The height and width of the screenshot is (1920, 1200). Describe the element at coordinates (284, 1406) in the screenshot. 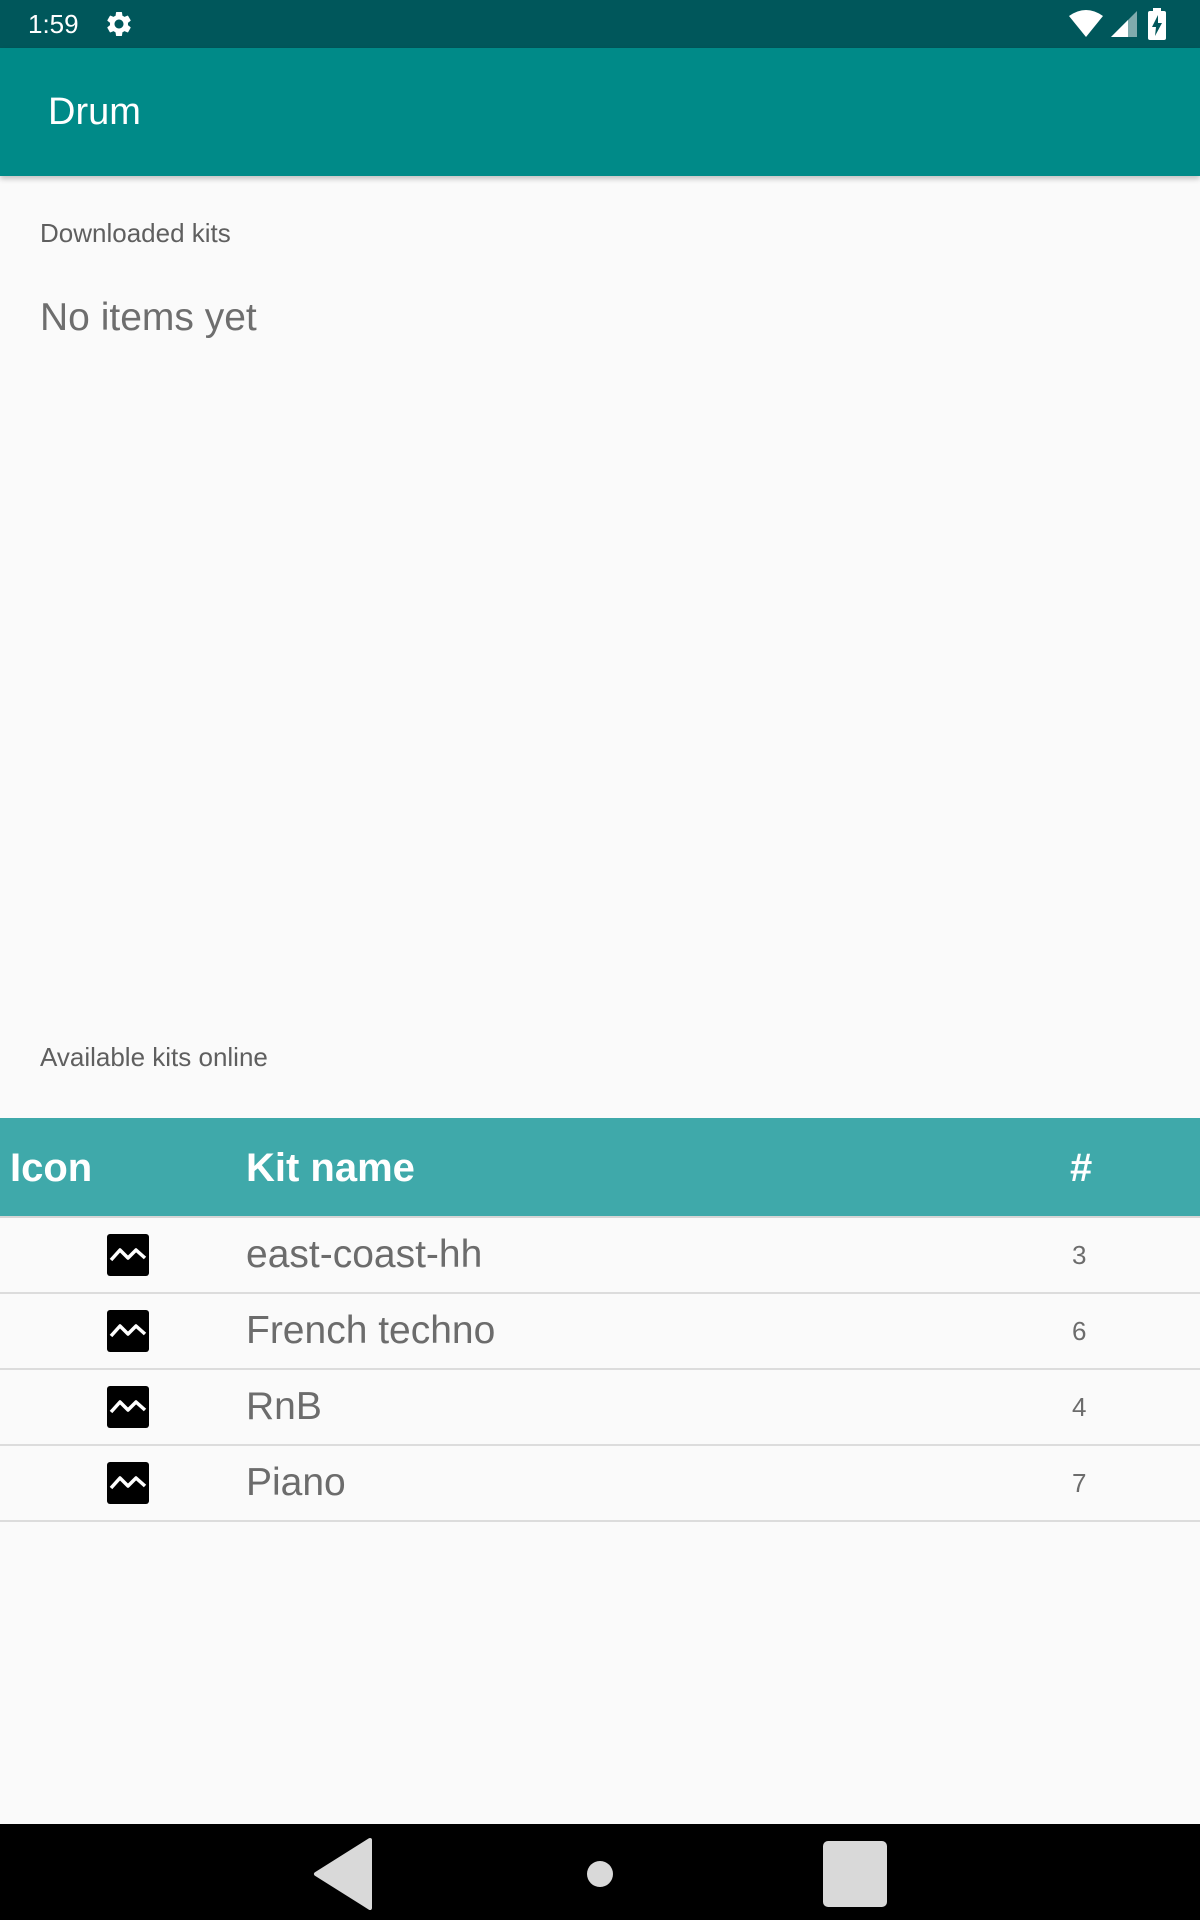

I see `kit-name: RnB` at that location.